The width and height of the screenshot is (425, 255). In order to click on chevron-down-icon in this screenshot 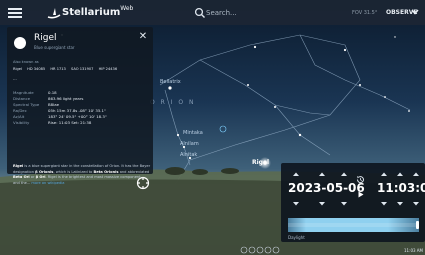, I will do `click(415, 12)`.